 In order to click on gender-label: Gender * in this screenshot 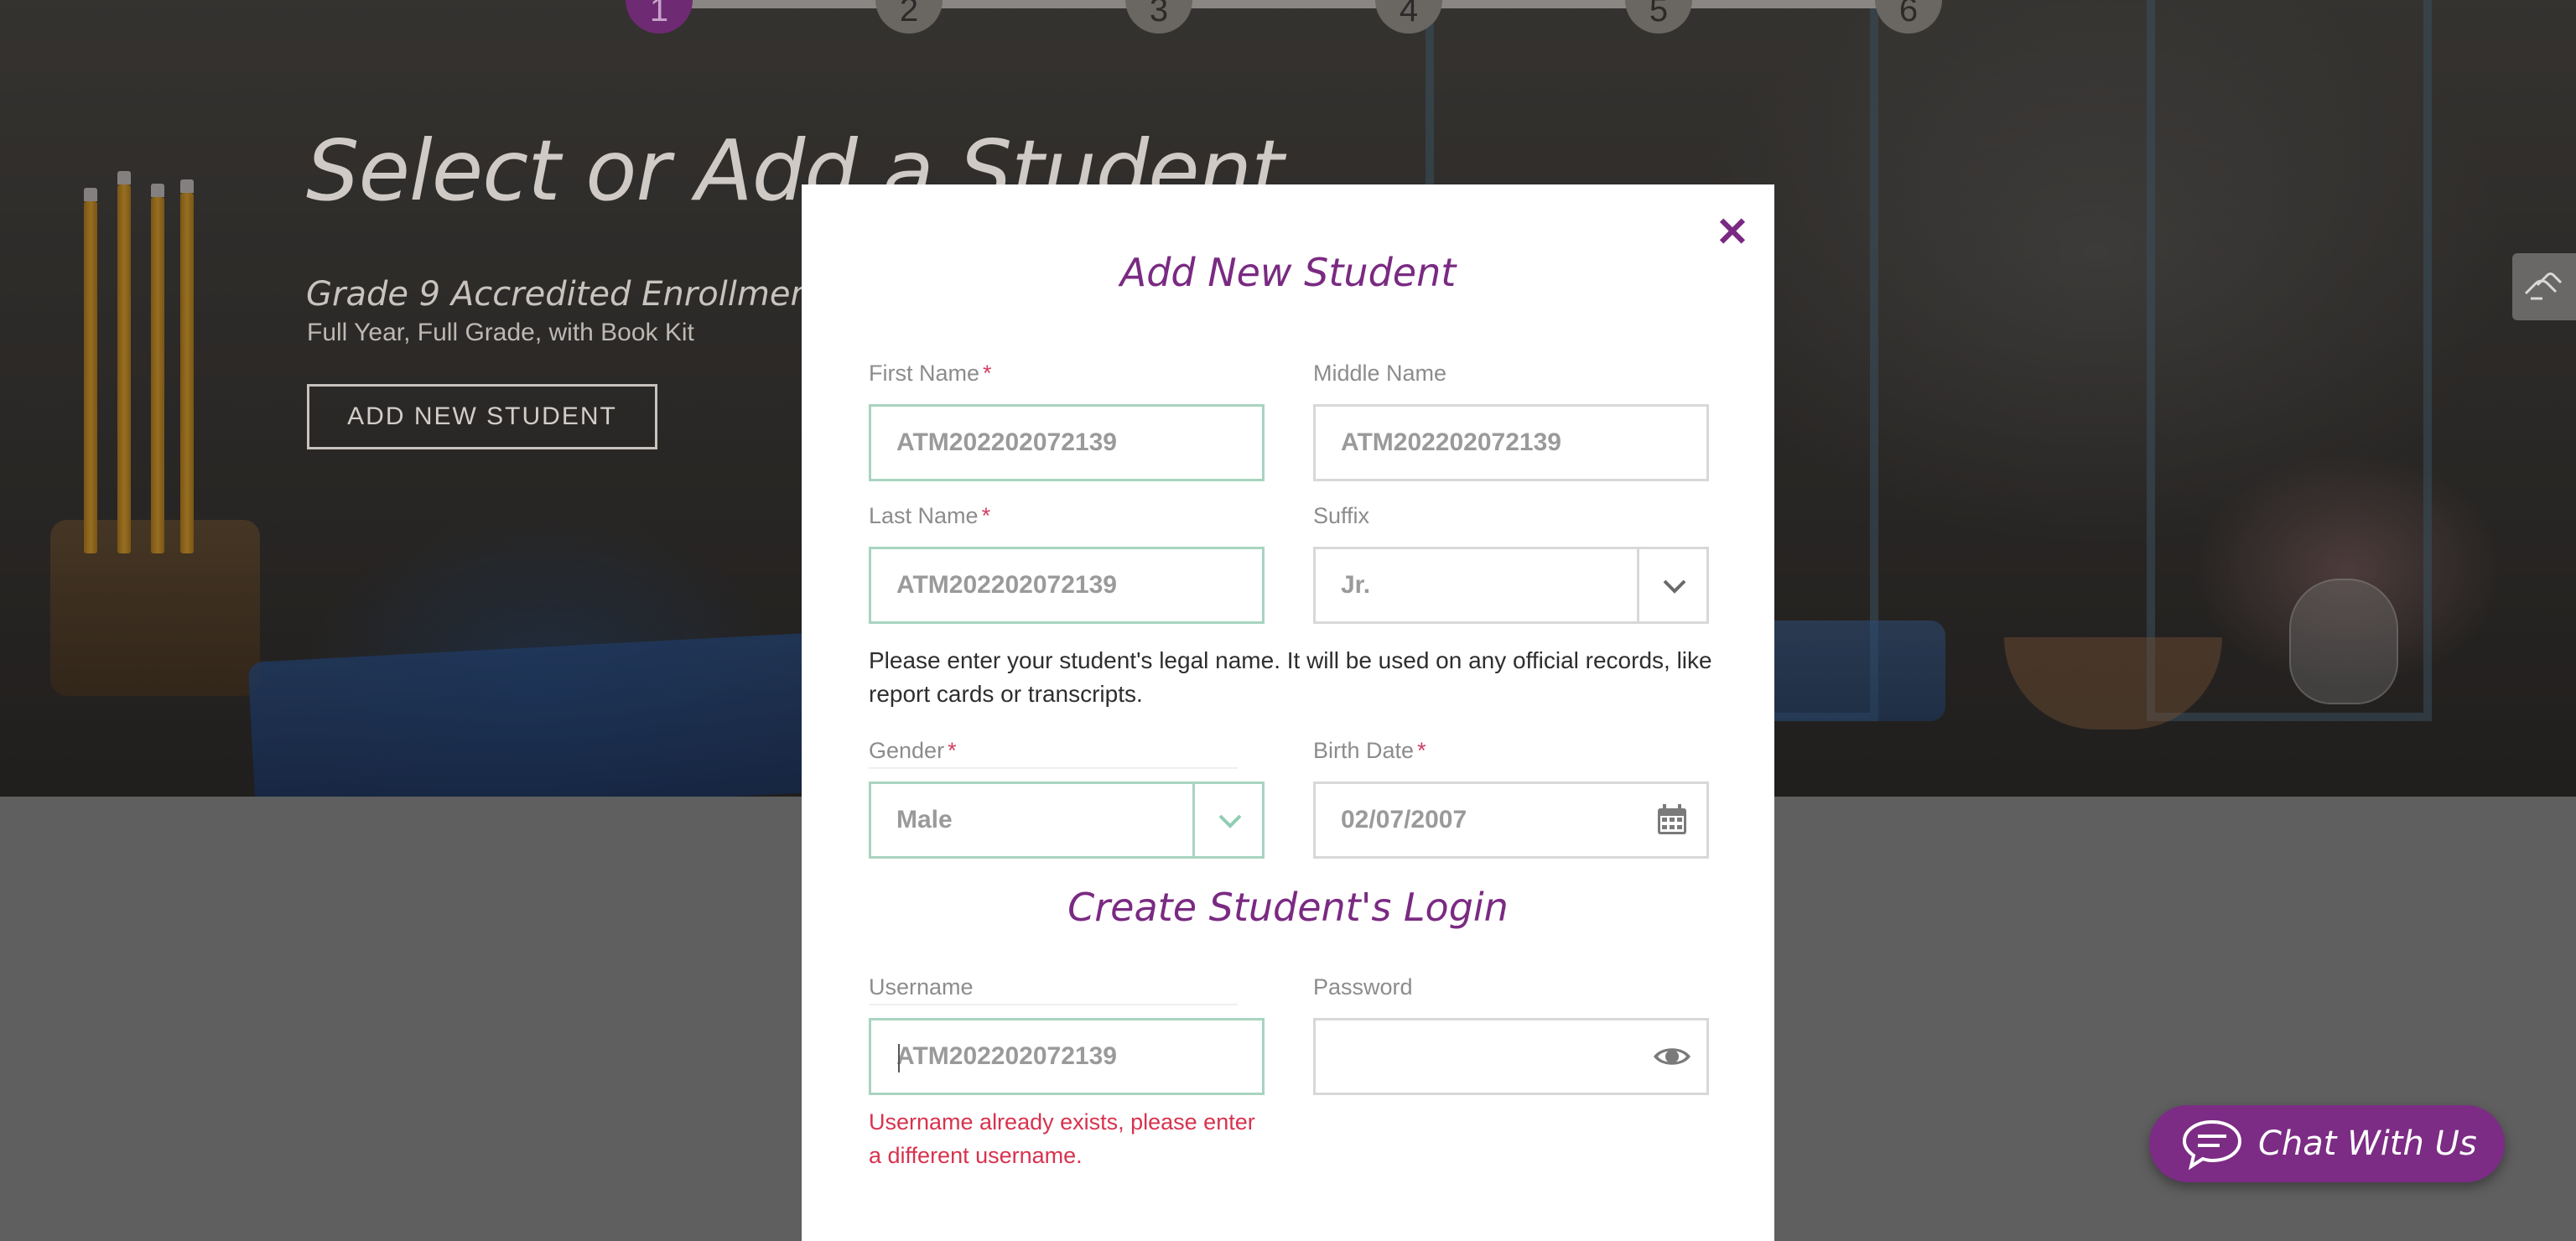, I will do `click(1053, 754)`.